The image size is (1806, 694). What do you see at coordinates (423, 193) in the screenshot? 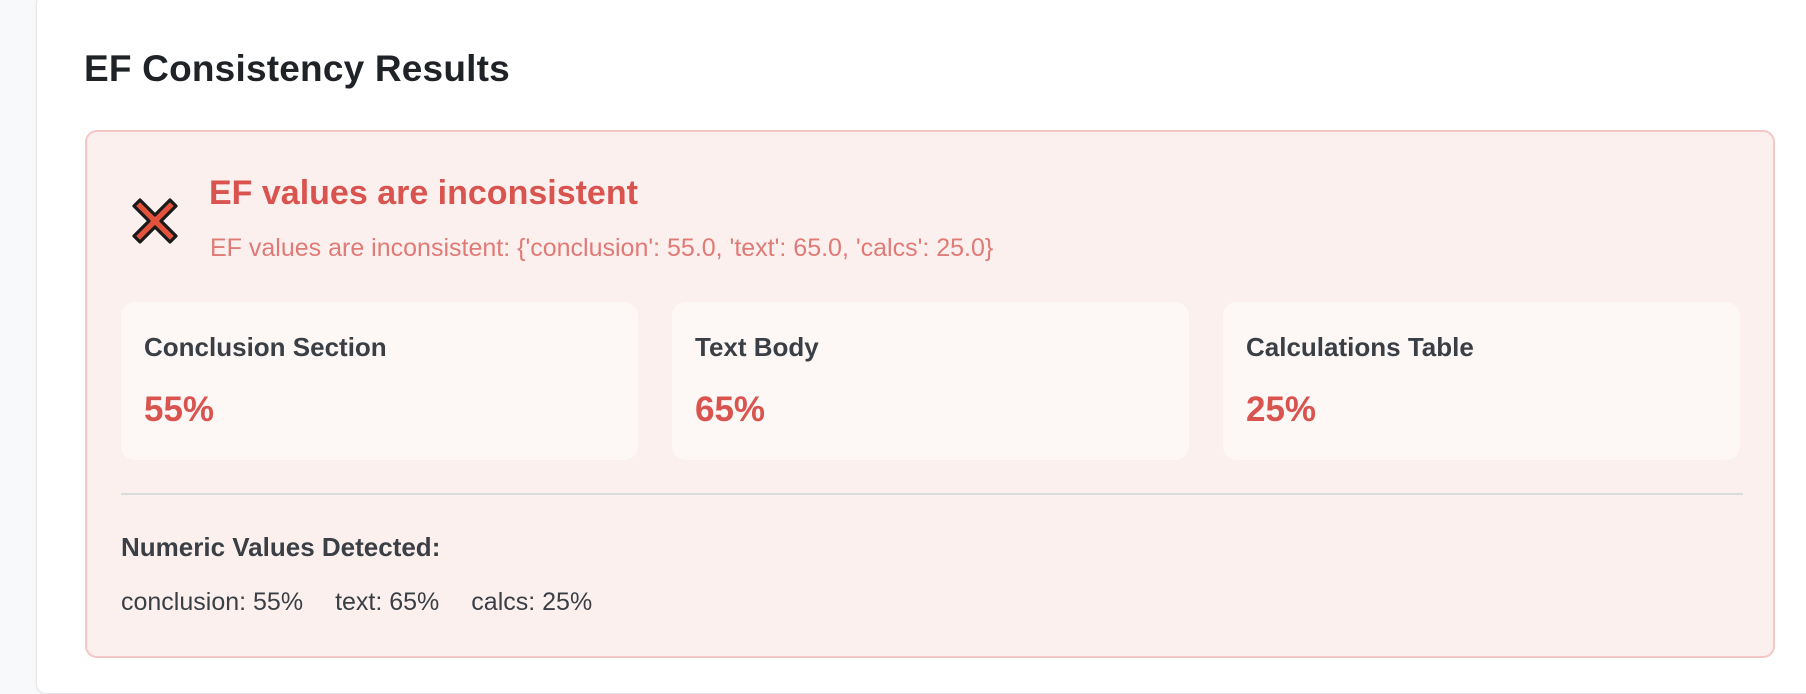
I see `alert-title: EF values are inconsistent` at bounding box center [423, 193].